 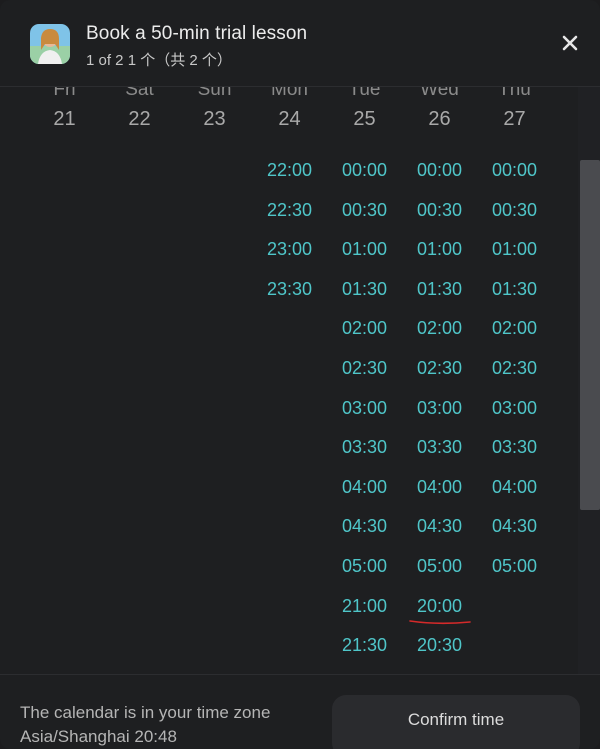 I want to click on day-date: 21, so click(x=64, y=119).